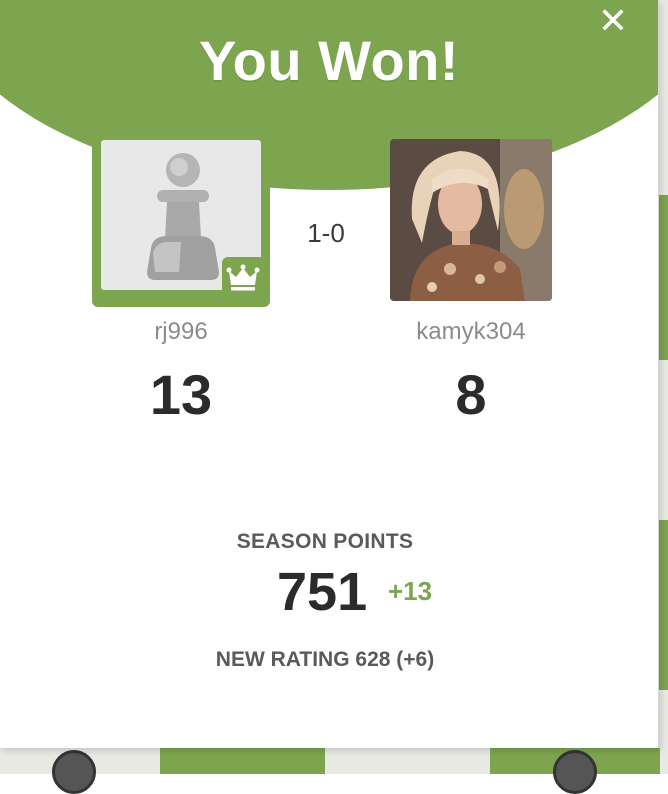  What do you see at coordinates (181, 332) in the screenshot?
I see `player-username: rj996` at bounding box center [181, 332].